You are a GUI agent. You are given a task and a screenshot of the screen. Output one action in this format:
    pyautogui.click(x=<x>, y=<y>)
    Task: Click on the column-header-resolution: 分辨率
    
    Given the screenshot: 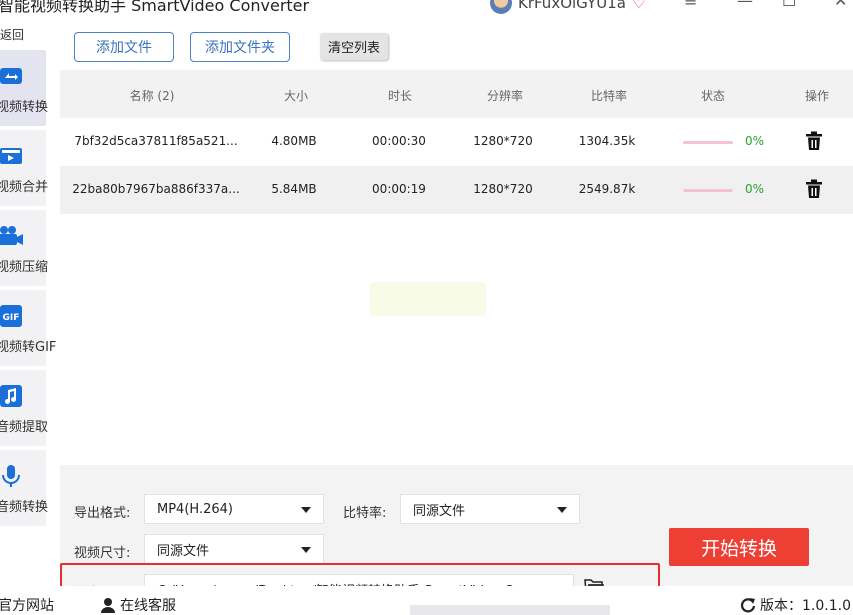 What is the action you would take?
    pyautogui.click(x=505, y=95)
    